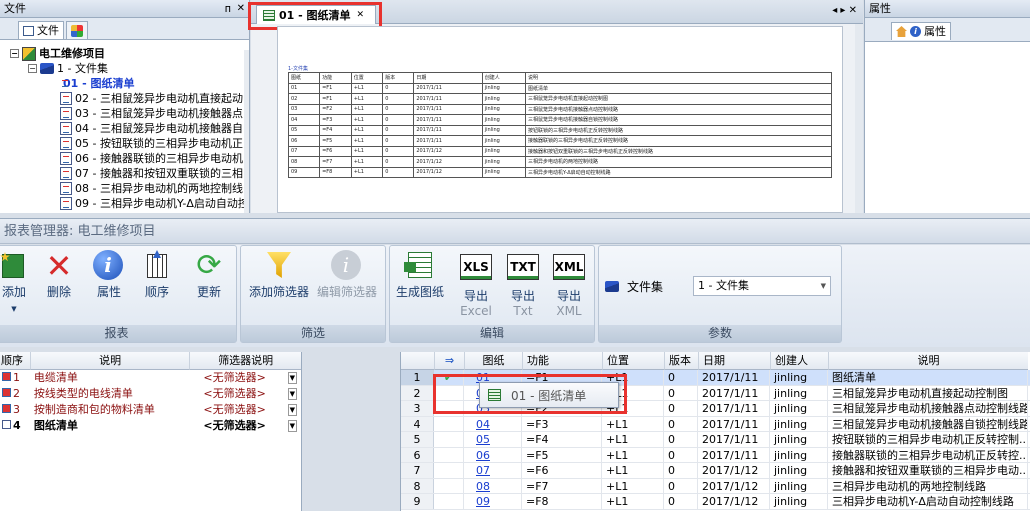 This screenshot has height=511, width=1030. I want to click on param-label: 文件集, so click(645, 286).